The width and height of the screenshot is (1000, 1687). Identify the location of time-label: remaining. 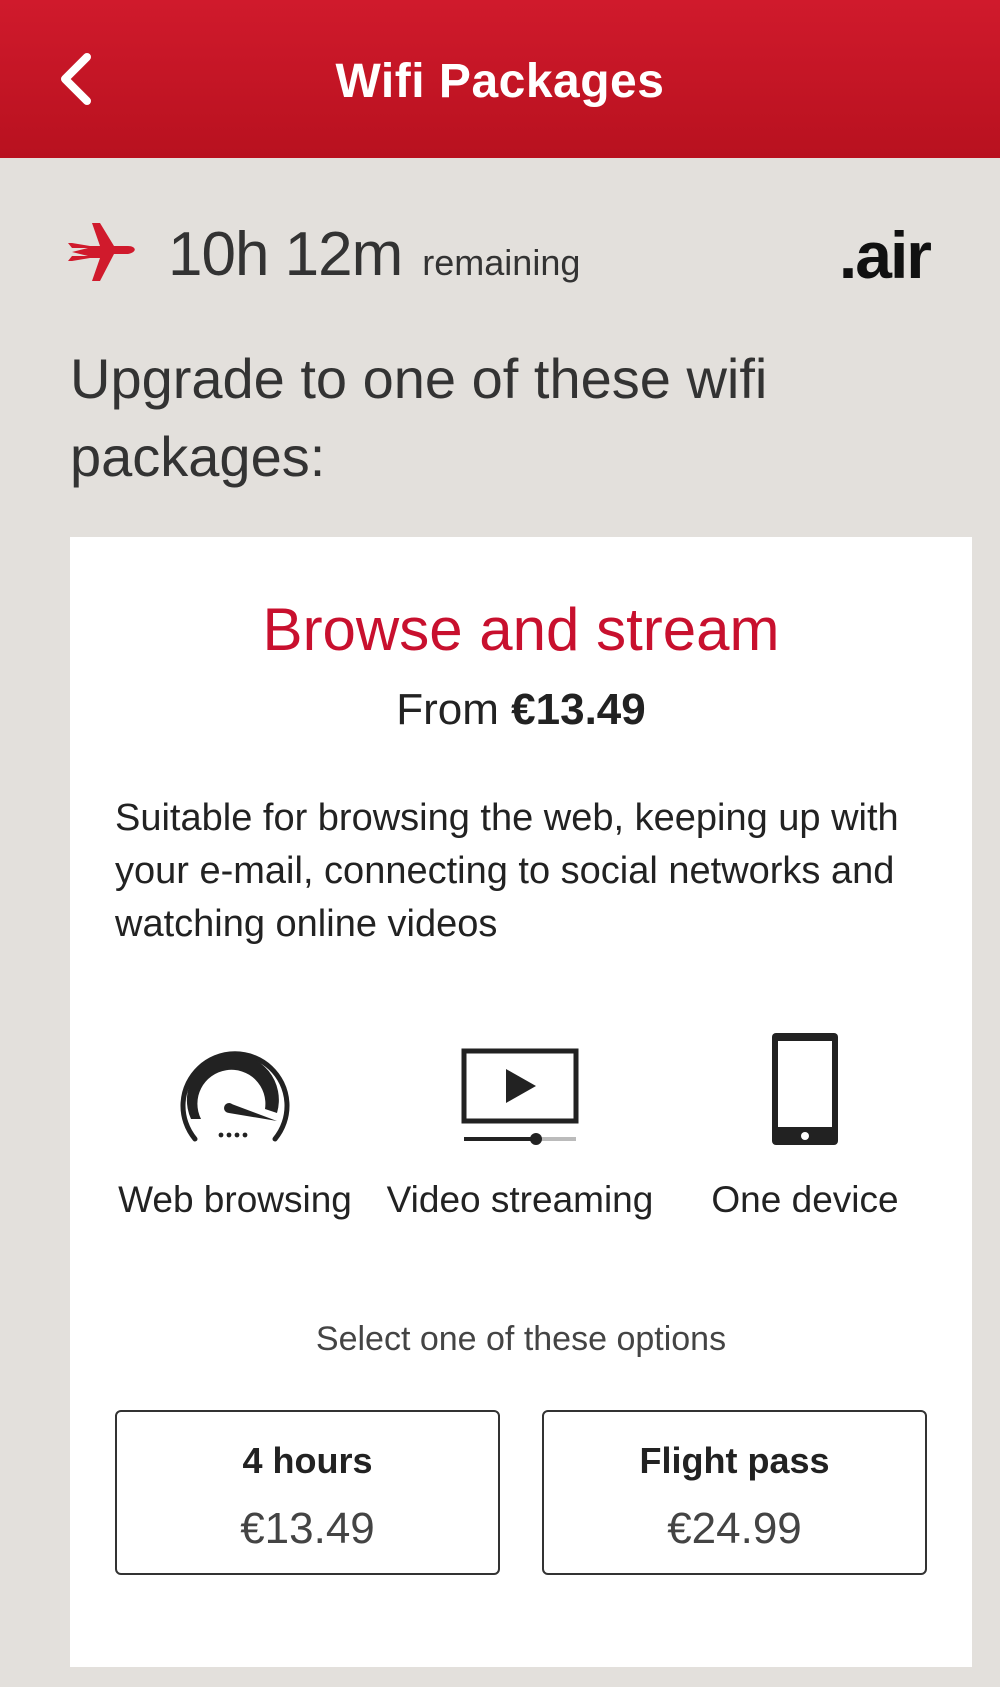
(501, 262).